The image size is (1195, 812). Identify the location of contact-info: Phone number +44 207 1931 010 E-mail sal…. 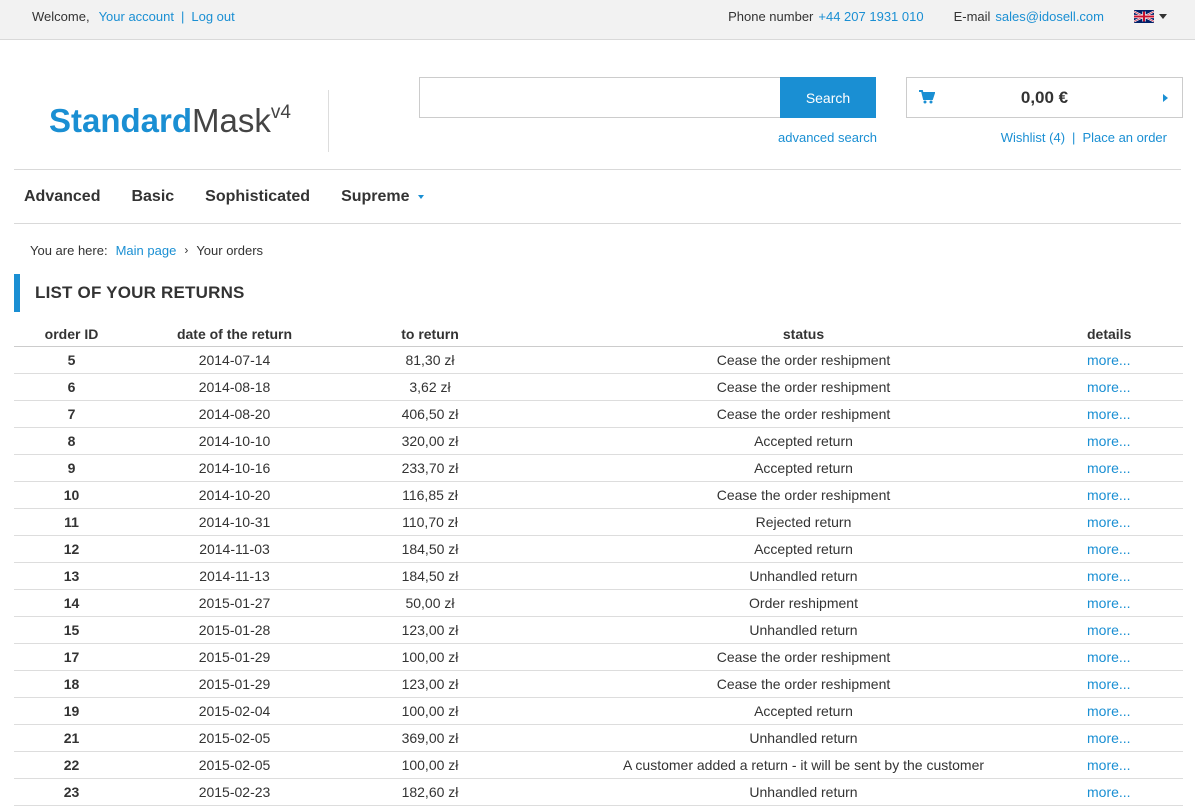
(947, 16).